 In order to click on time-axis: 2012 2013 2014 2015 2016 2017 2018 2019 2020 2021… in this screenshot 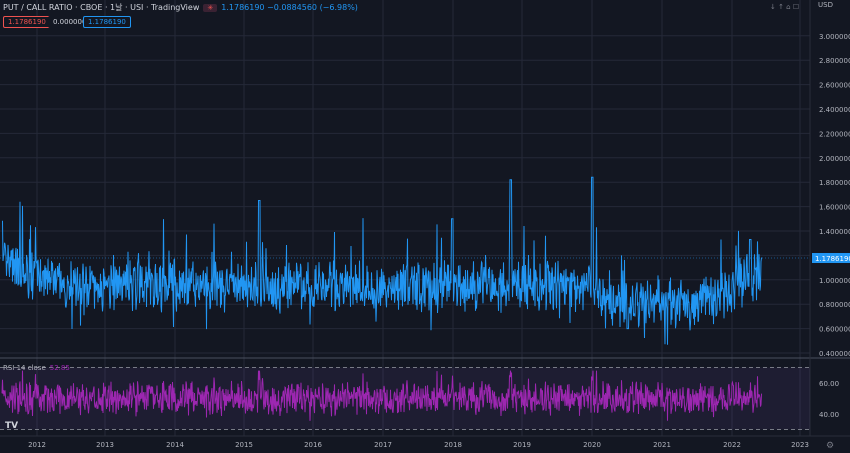, I will do `click(418, 445)`.